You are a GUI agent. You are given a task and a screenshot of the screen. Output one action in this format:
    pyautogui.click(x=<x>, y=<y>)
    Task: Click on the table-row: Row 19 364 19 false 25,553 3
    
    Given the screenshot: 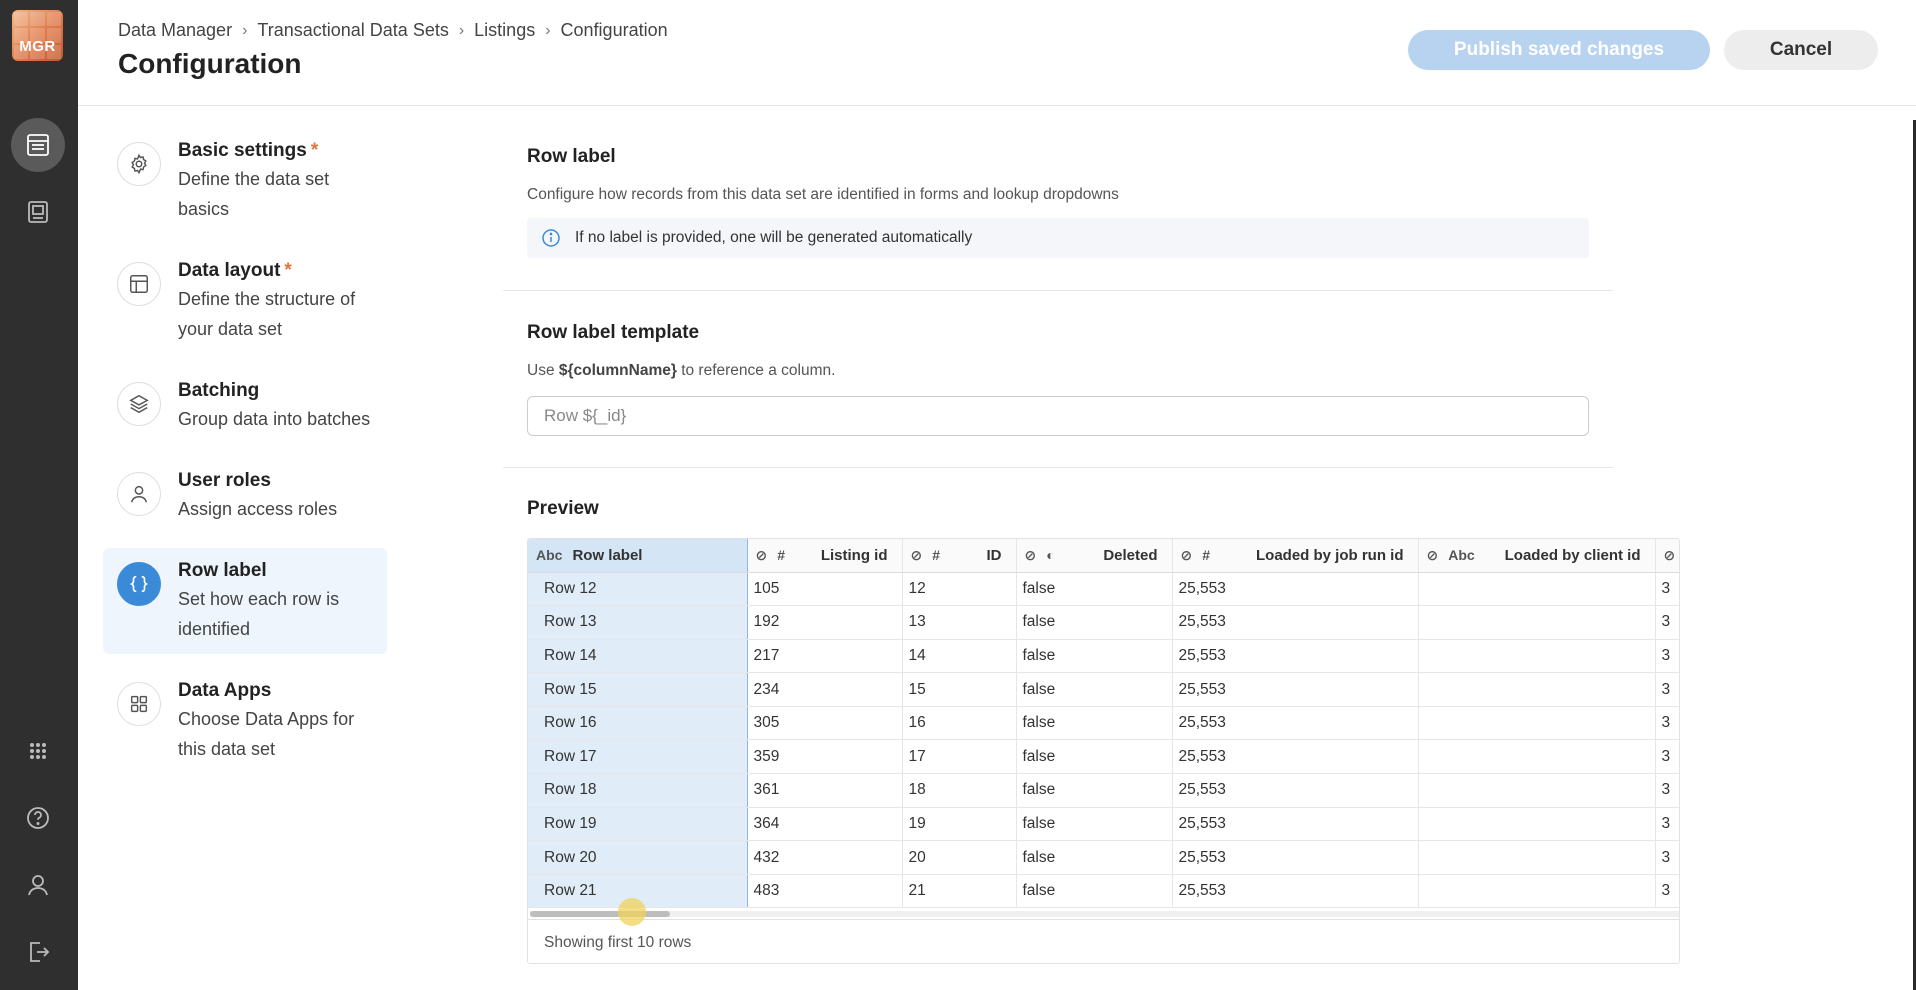 What is the action you would take?
    pyautogui.click(x=1103, y=824)
    